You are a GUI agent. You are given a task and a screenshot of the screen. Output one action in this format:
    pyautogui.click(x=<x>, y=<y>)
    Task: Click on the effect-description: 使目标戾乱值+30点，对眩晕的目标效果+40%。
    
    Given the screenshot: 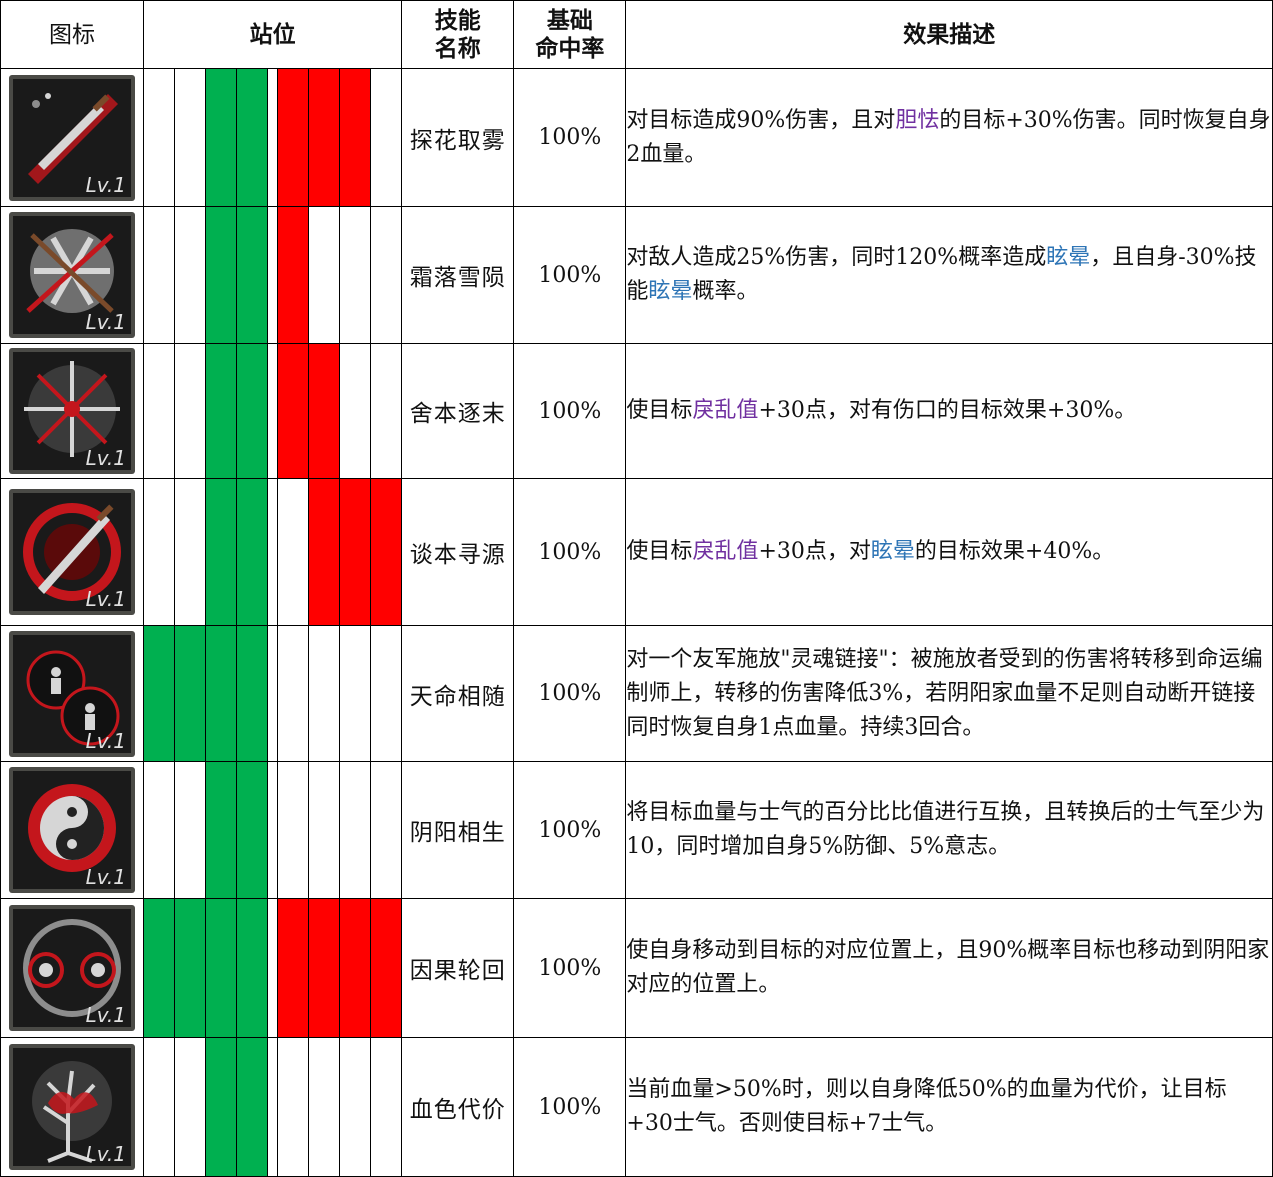 What is the action you would take?
    pyautogui.click(x=949, y=552)
    